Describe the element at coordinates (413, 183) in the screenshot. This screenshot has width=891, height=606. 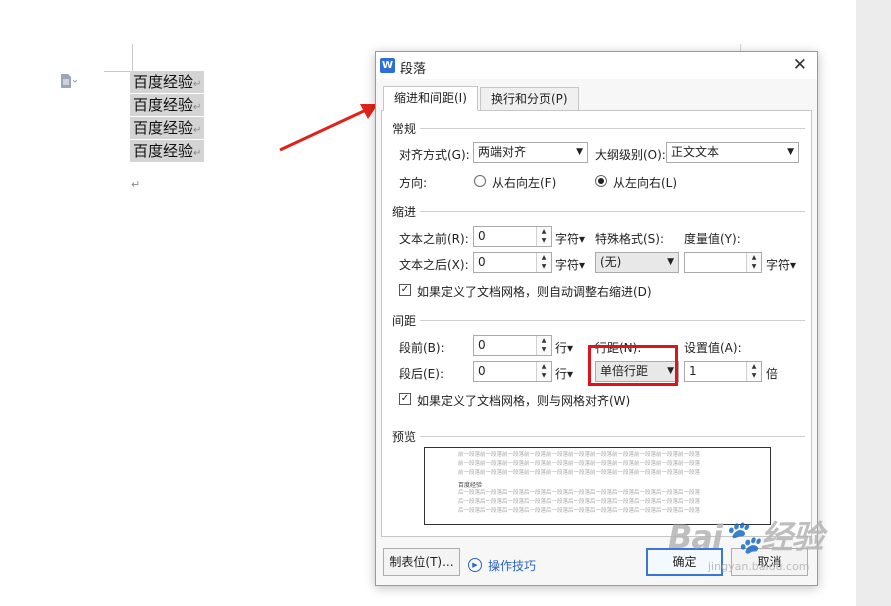
I see `direction-label: 方向:` at that location.